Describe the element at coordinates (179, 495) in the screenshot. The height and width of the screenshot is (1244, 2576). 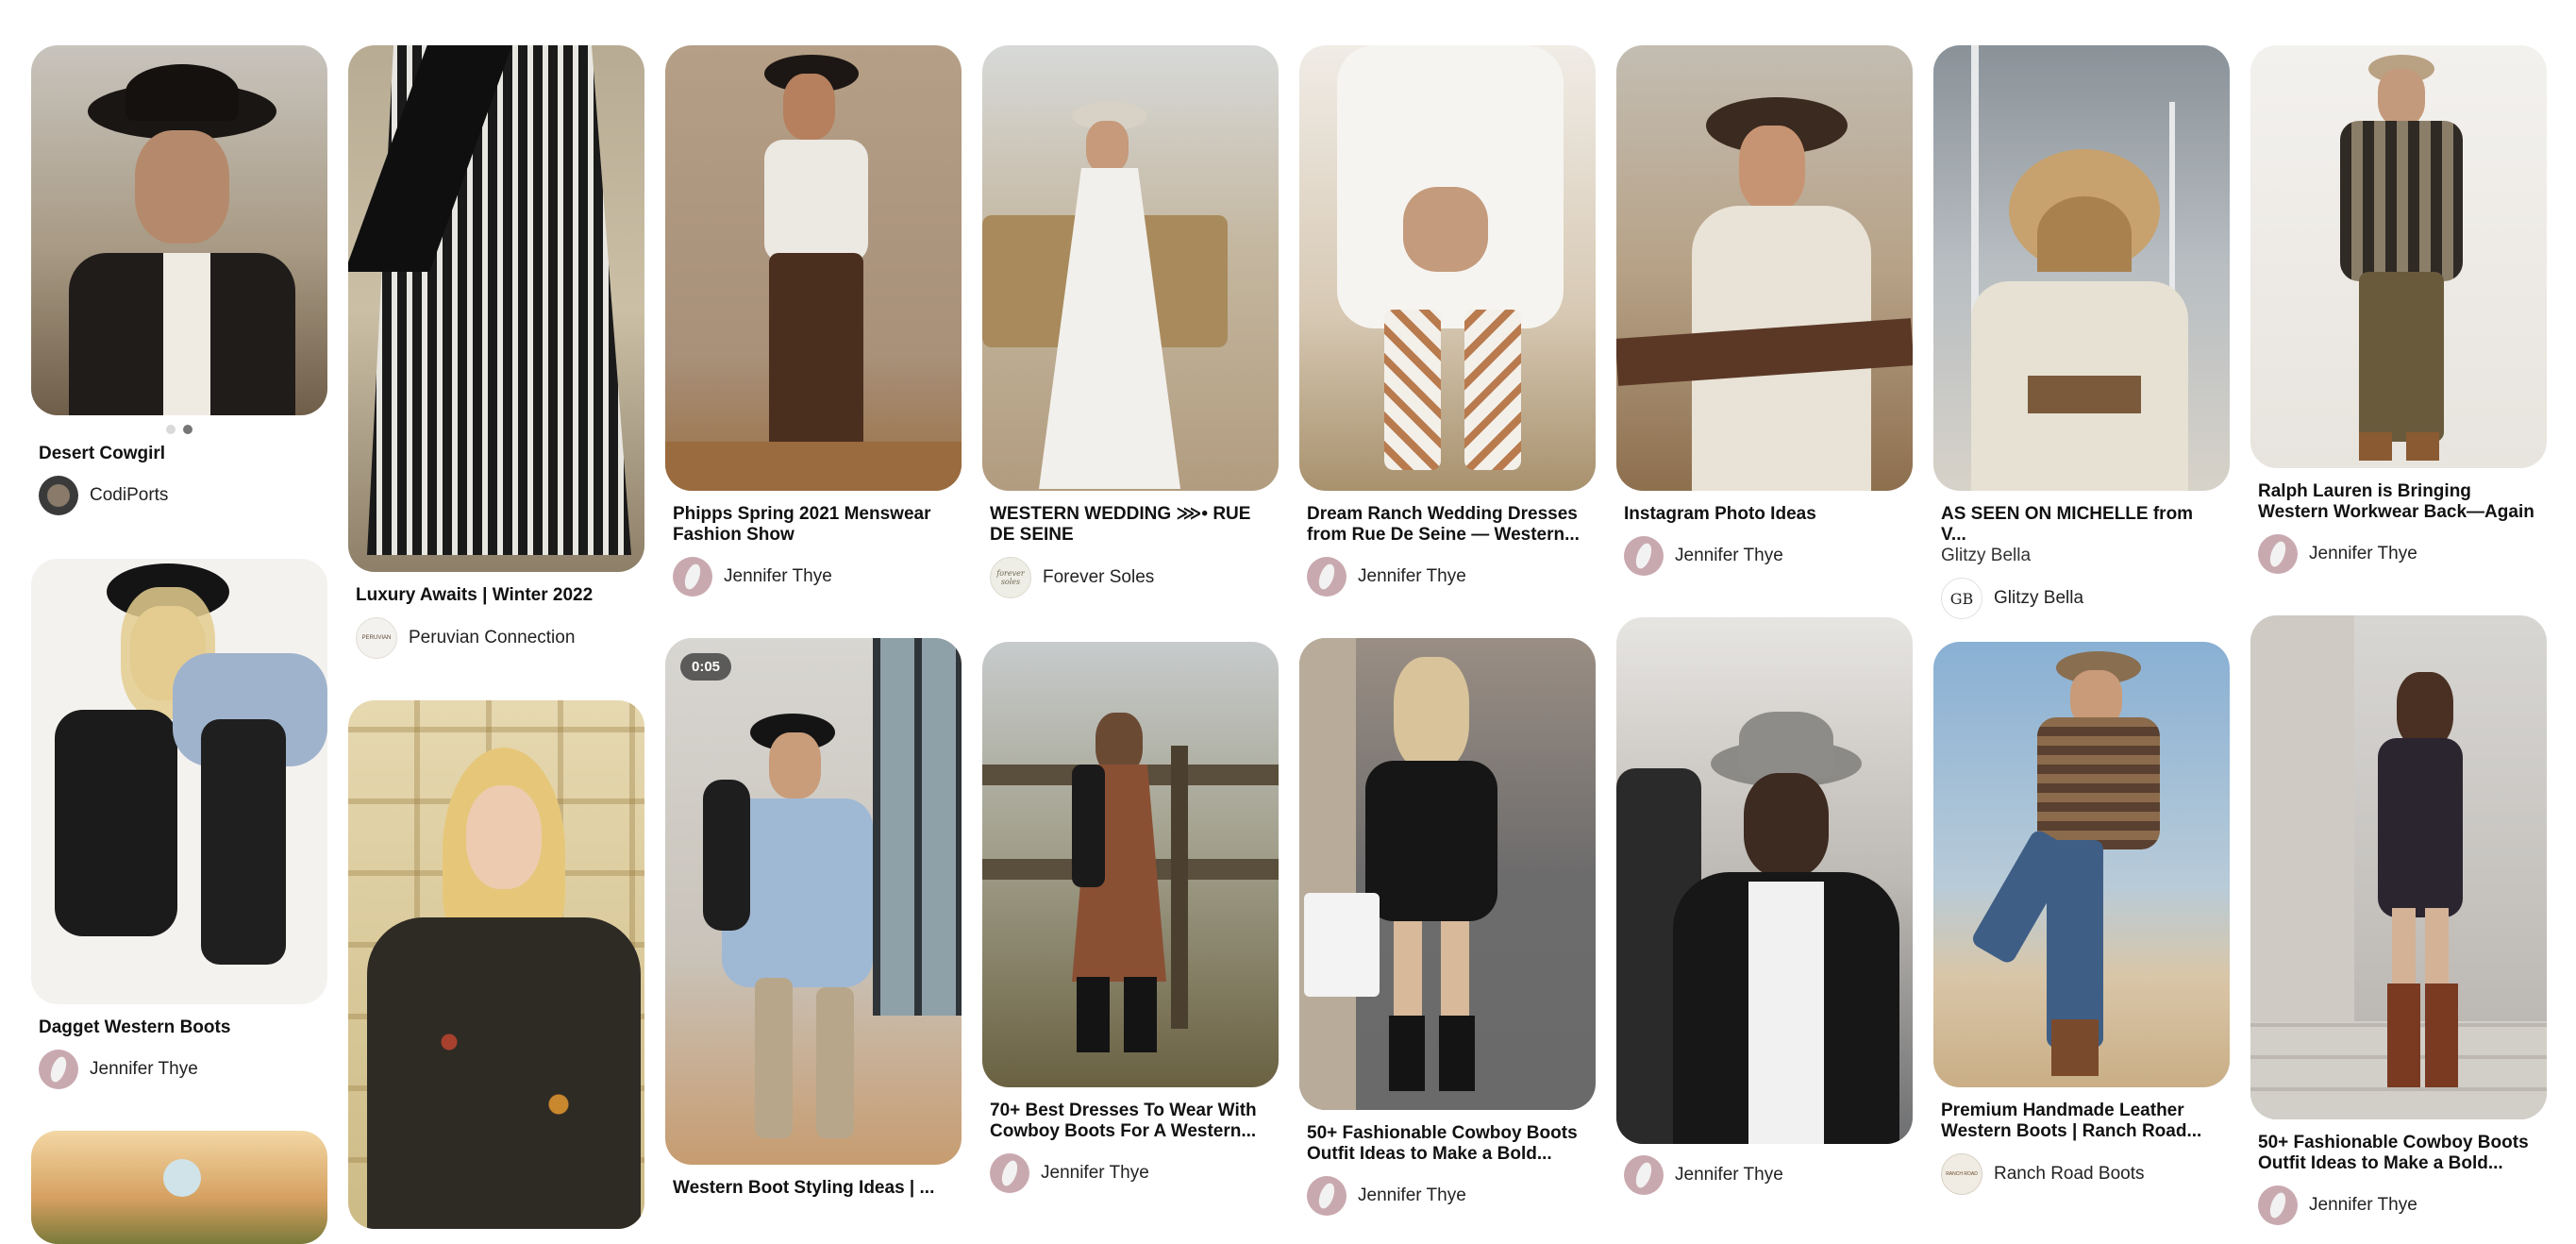
I see `pin-creator: CodiPorts` at that location.